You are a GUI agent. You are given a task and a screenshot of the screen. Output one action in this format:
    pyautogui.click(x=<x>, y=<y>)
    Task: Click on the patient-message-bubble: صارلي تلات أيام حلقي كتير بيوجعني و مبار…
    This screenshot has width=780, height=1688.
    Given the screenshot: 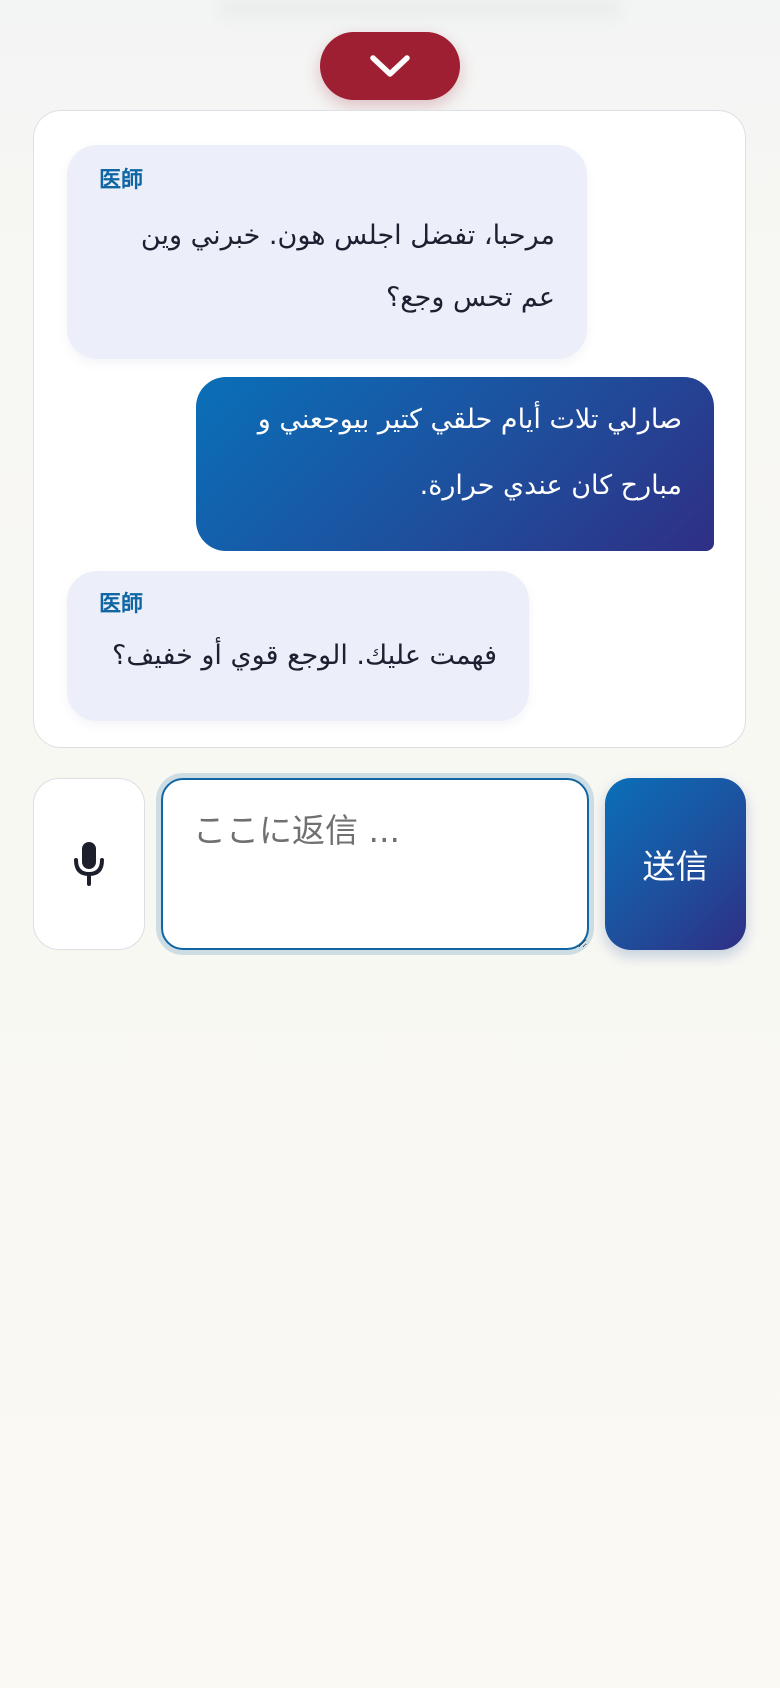 What is the action you would take?
    pyautogui.click(x=455, y=464)
    